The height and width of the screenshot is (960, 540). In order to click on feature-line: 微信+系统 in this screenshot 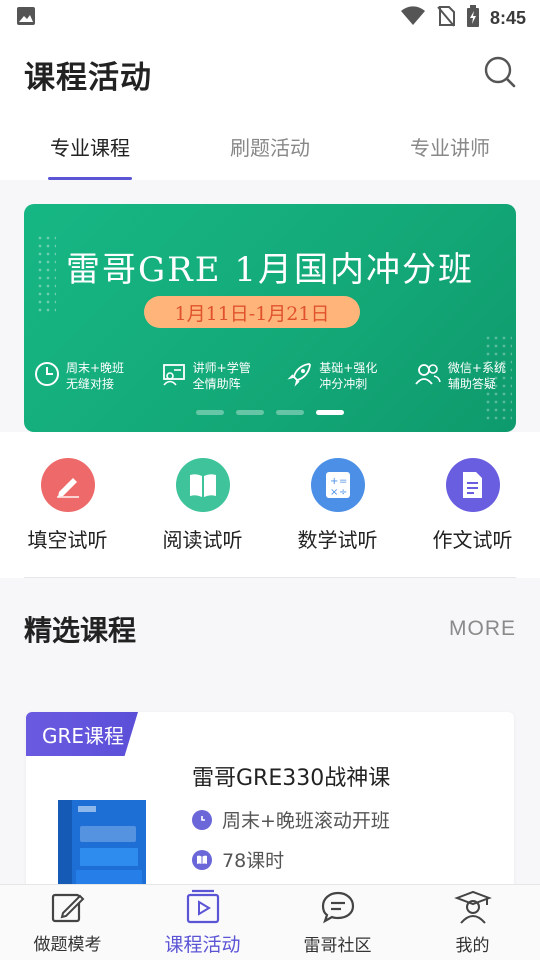, I will do `click(476, 368)`.